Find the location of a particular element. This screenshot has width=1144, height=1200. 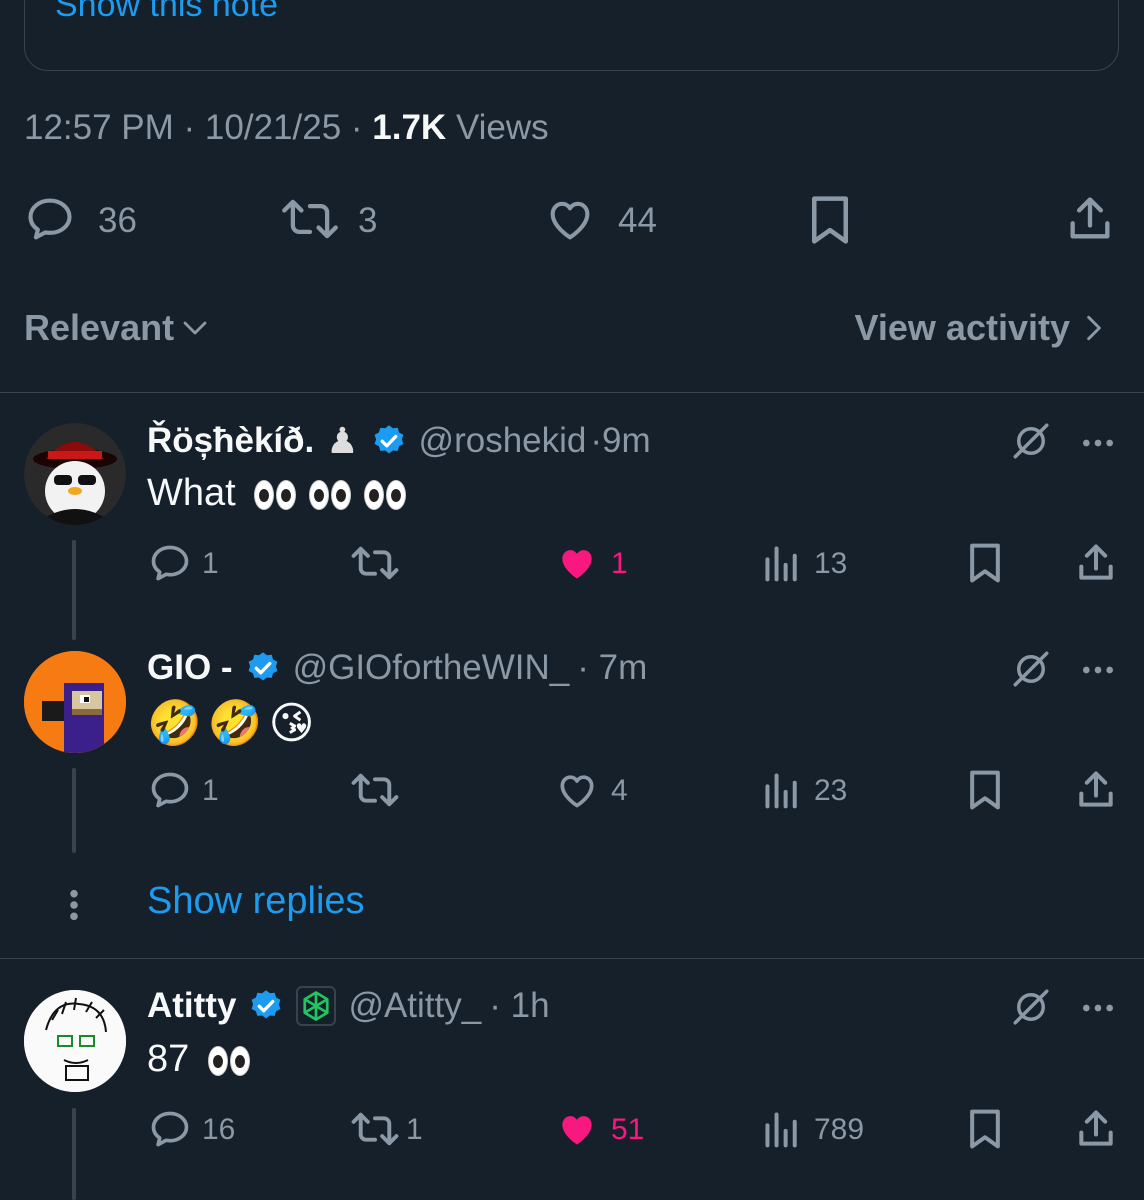

share-action-button is located at coordinates (1090, 219).